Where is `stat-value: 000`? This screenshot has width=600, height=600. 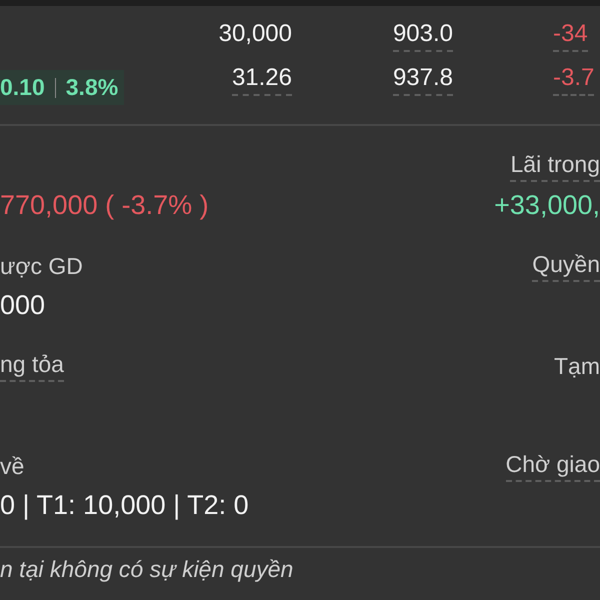
stat-value: 000 is located at coordinates (23, 305).